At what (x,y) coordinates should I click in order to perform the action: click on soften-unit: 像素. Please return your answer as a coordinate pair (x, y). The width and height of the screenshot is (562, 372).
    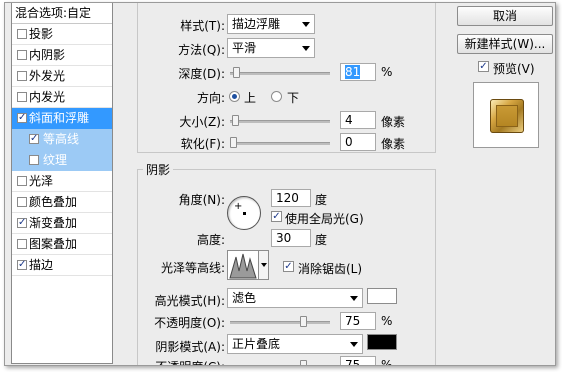
    Looking at the image, I should click on (393, 144).